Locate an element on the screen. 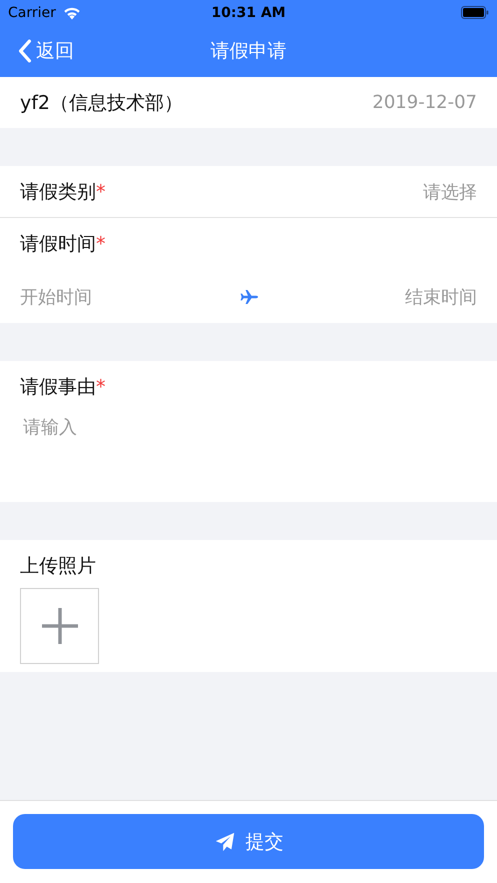  paper-plane-icon is located at coordinates (225, 841).